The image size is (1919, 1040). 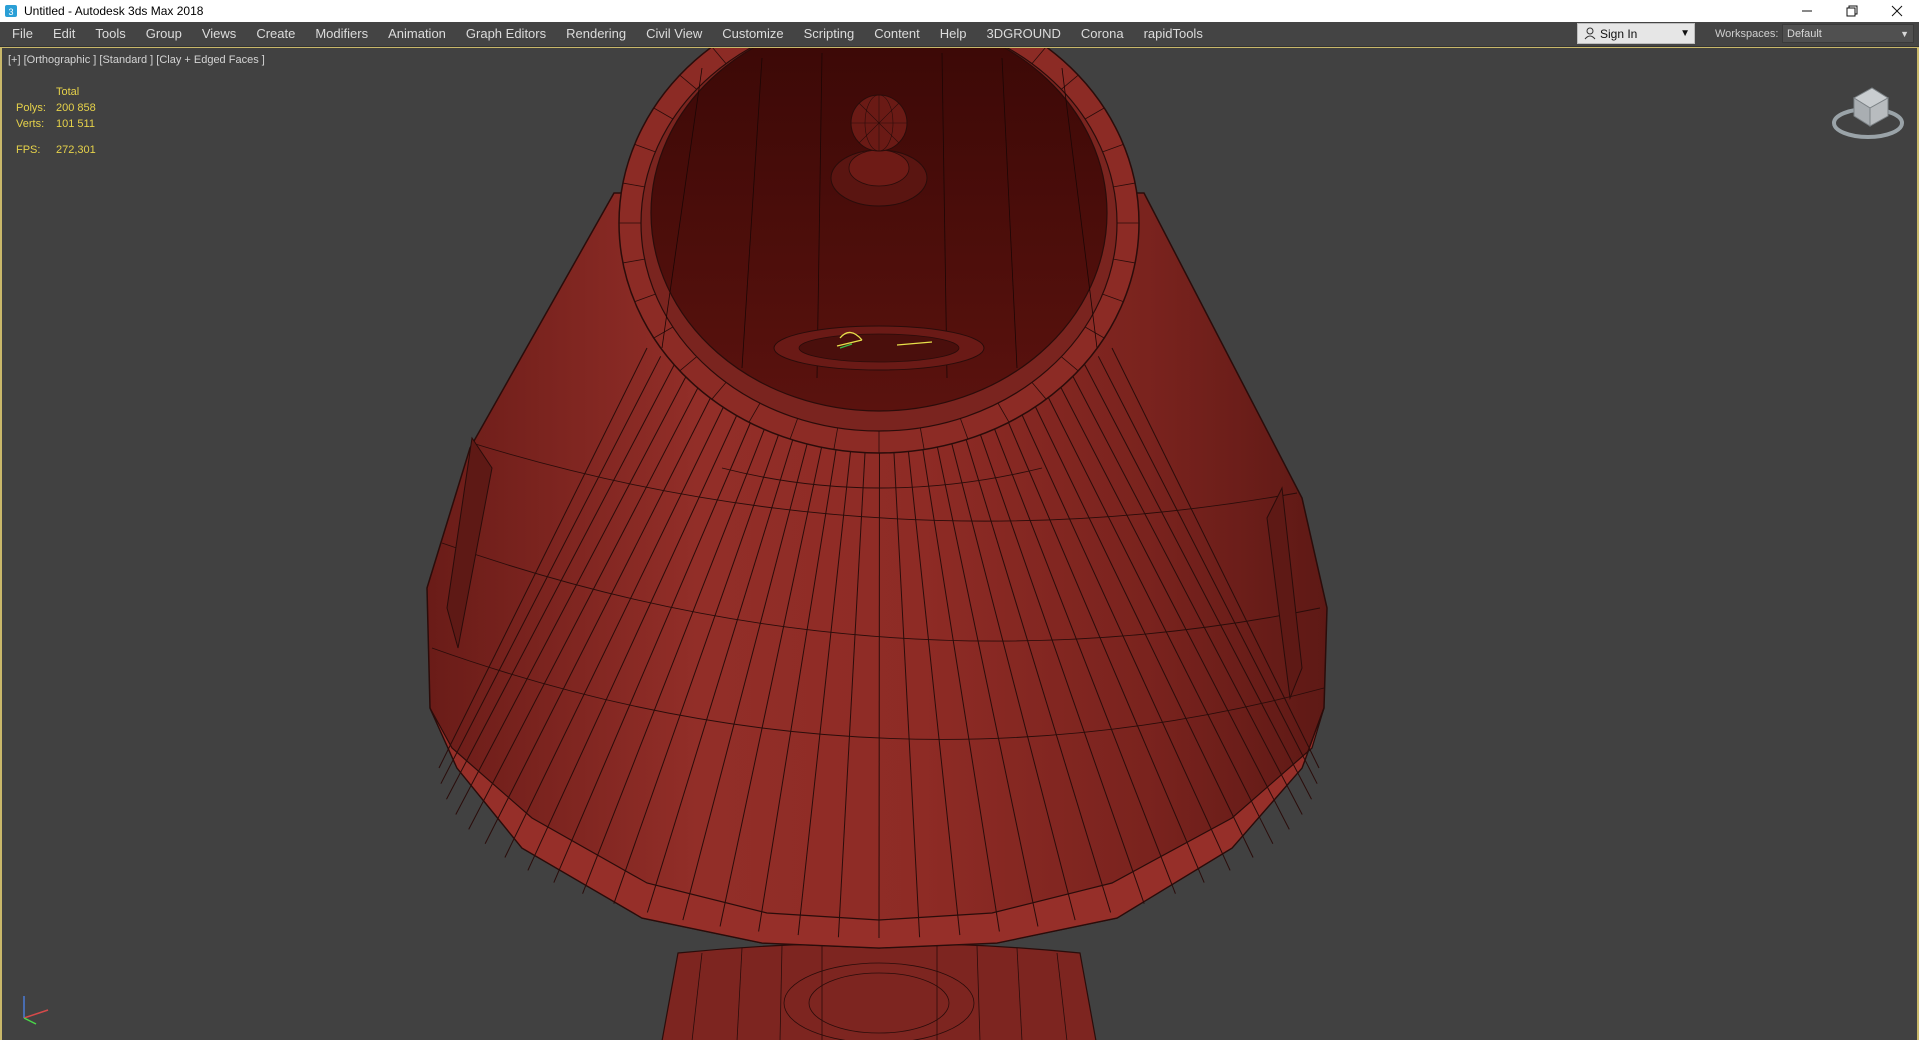 I want to click on menu-rendering: Rendering, so click(x=596, y=34).